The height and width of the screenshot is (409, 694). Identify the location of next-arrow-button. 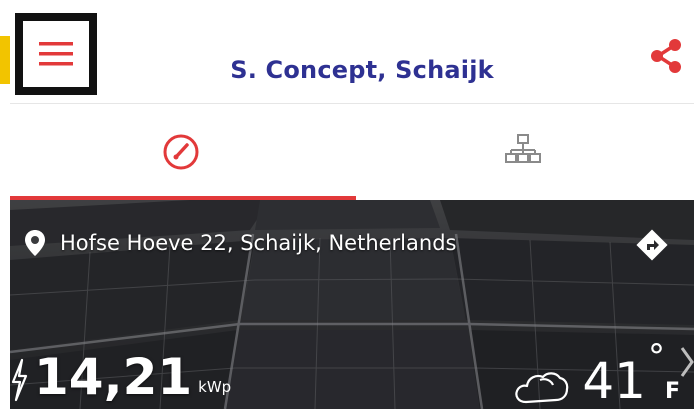
(687, 362).